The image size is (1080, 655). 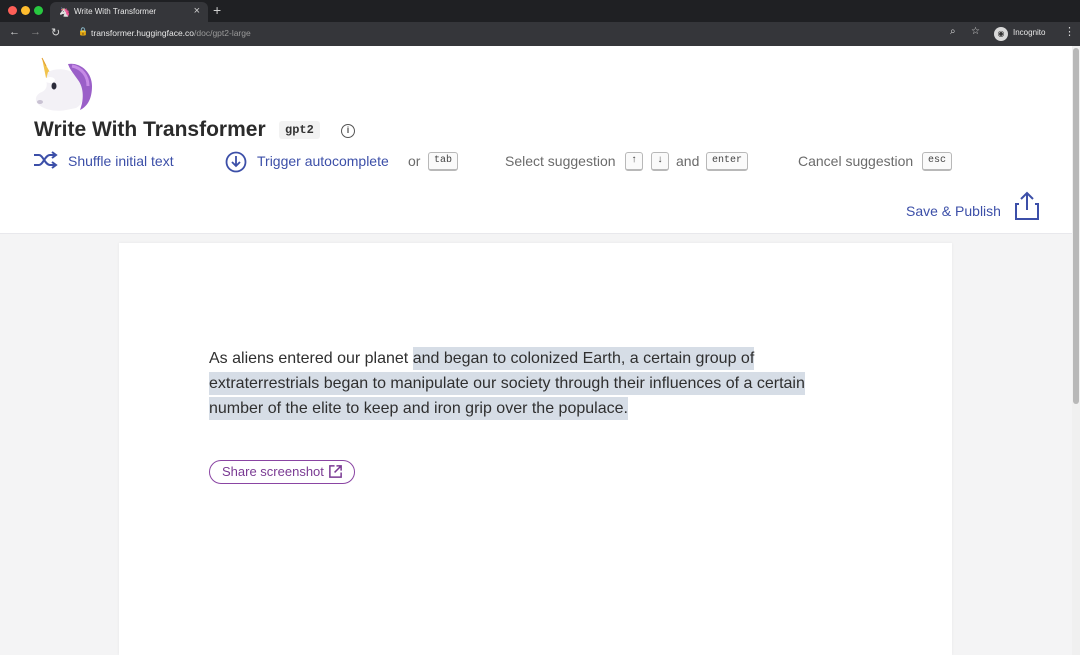 I want to click on enter-key-badge: enter, so click(x=727, y=161).